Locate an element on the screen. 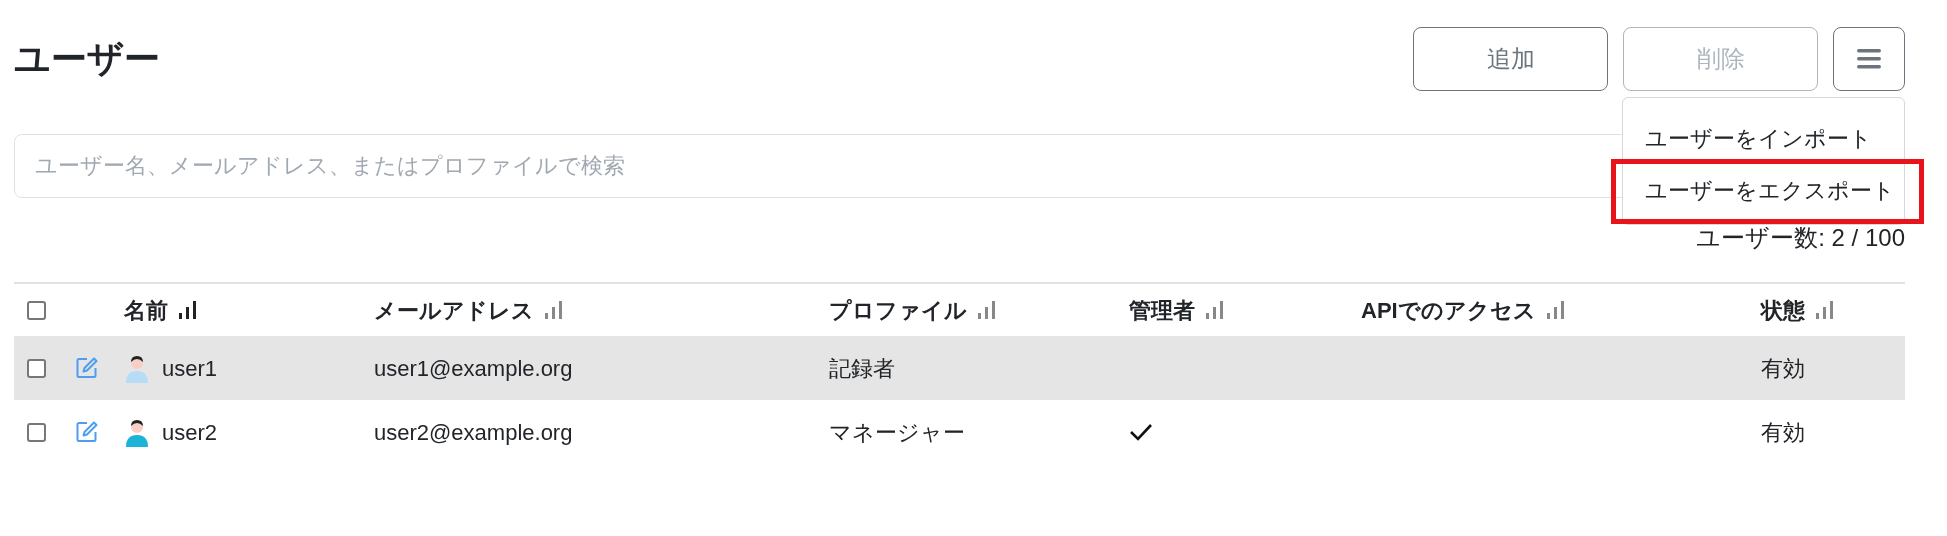  profile-cell: 記録者 is located at coordinates (862, 368).